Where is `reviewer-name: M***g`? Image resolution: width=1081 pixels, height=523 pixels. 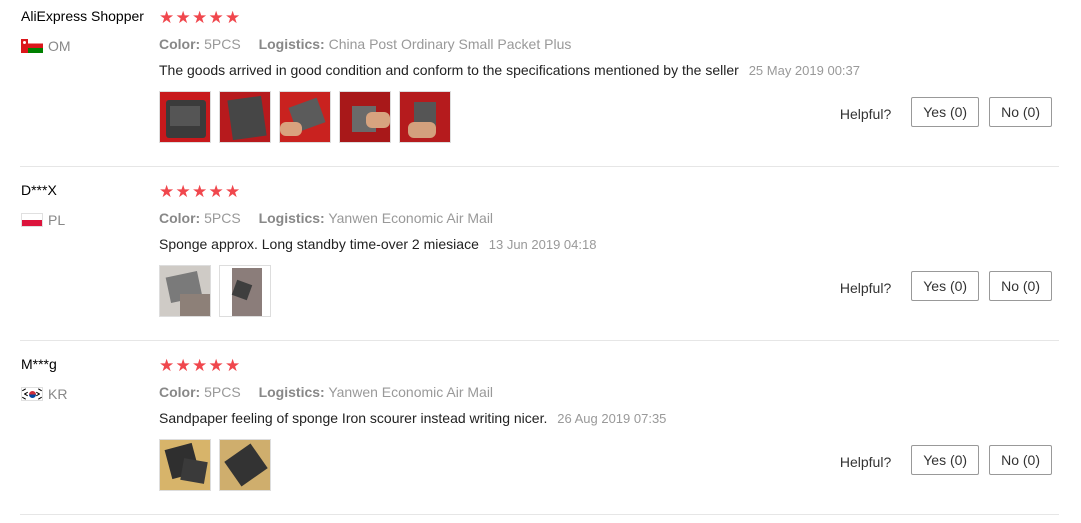 reviewer-name: M***g is located at coordinates (39, 364).